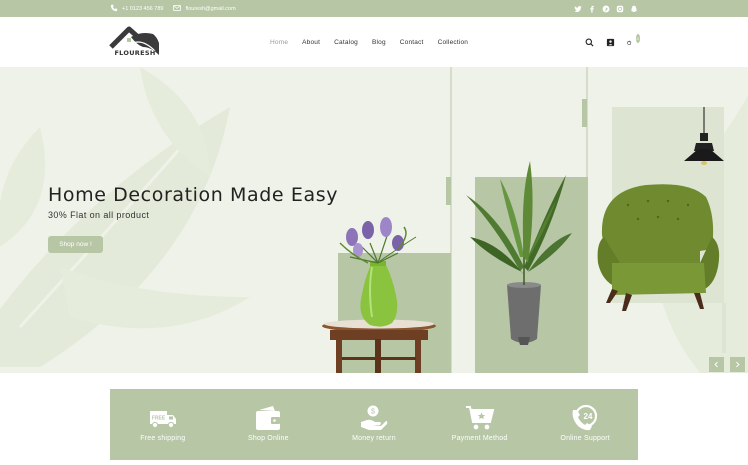  Describe the element at coordinates (159, 419) in the screenshot. I see `free-badge-text: FREE` at that location.